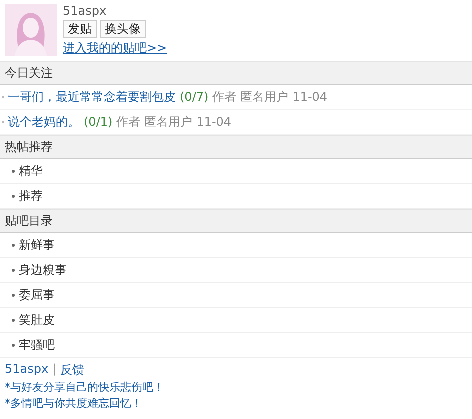  Describe the element at coordinates (85, 11) in the screenshot. I see `username: 51aspx` at that location.